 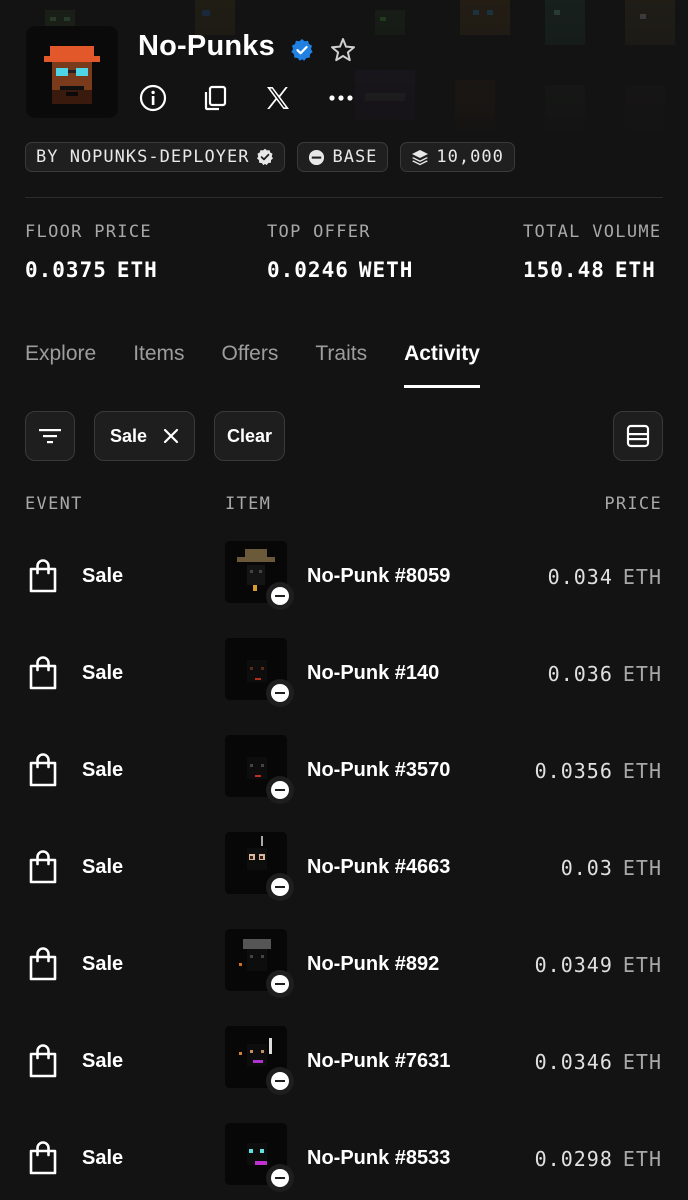 What do you see at coordinates (344, 977) in the screenshot?
I see `activity-row: Sale No-Punk #892 0.0349 ETH` at bounding box center [344, 977].